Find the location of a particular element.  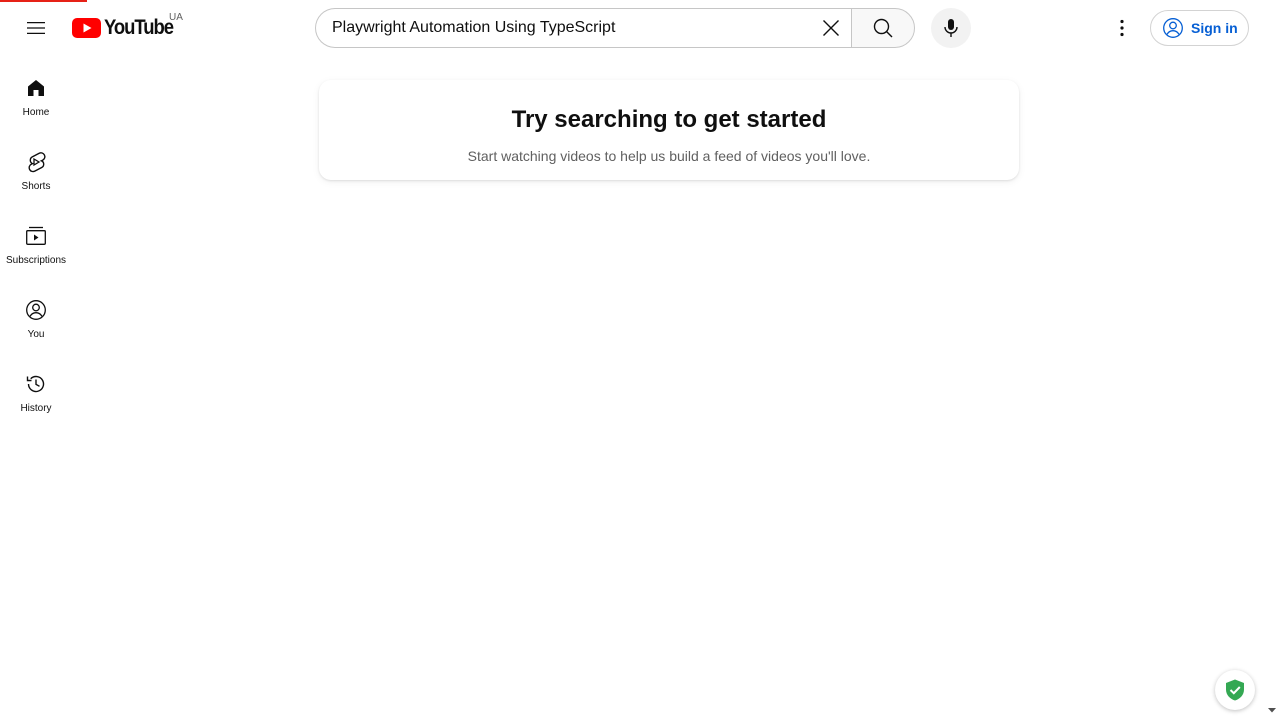

guide-item-label: Subscriptions is located at coordinates (36, 260).